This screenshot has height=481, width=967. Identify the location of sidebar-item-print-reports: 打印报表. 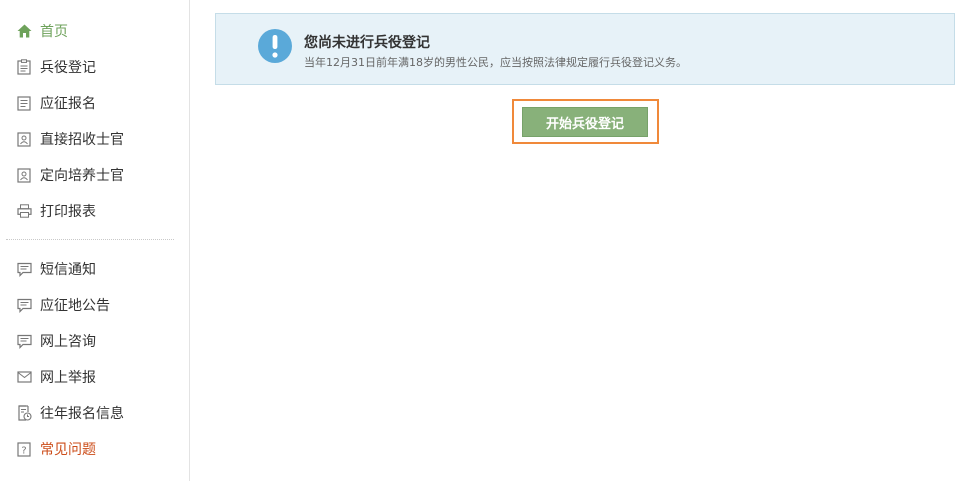
(56, 211).